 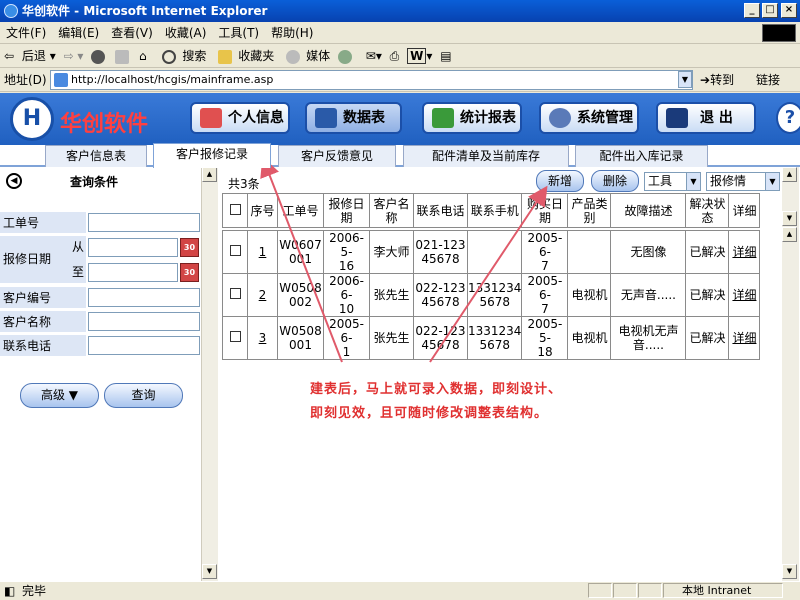 What do you see at coordinates (404, 259) in the screenshot?
I see `annotation-arrows` at bounding box center [404, 259].